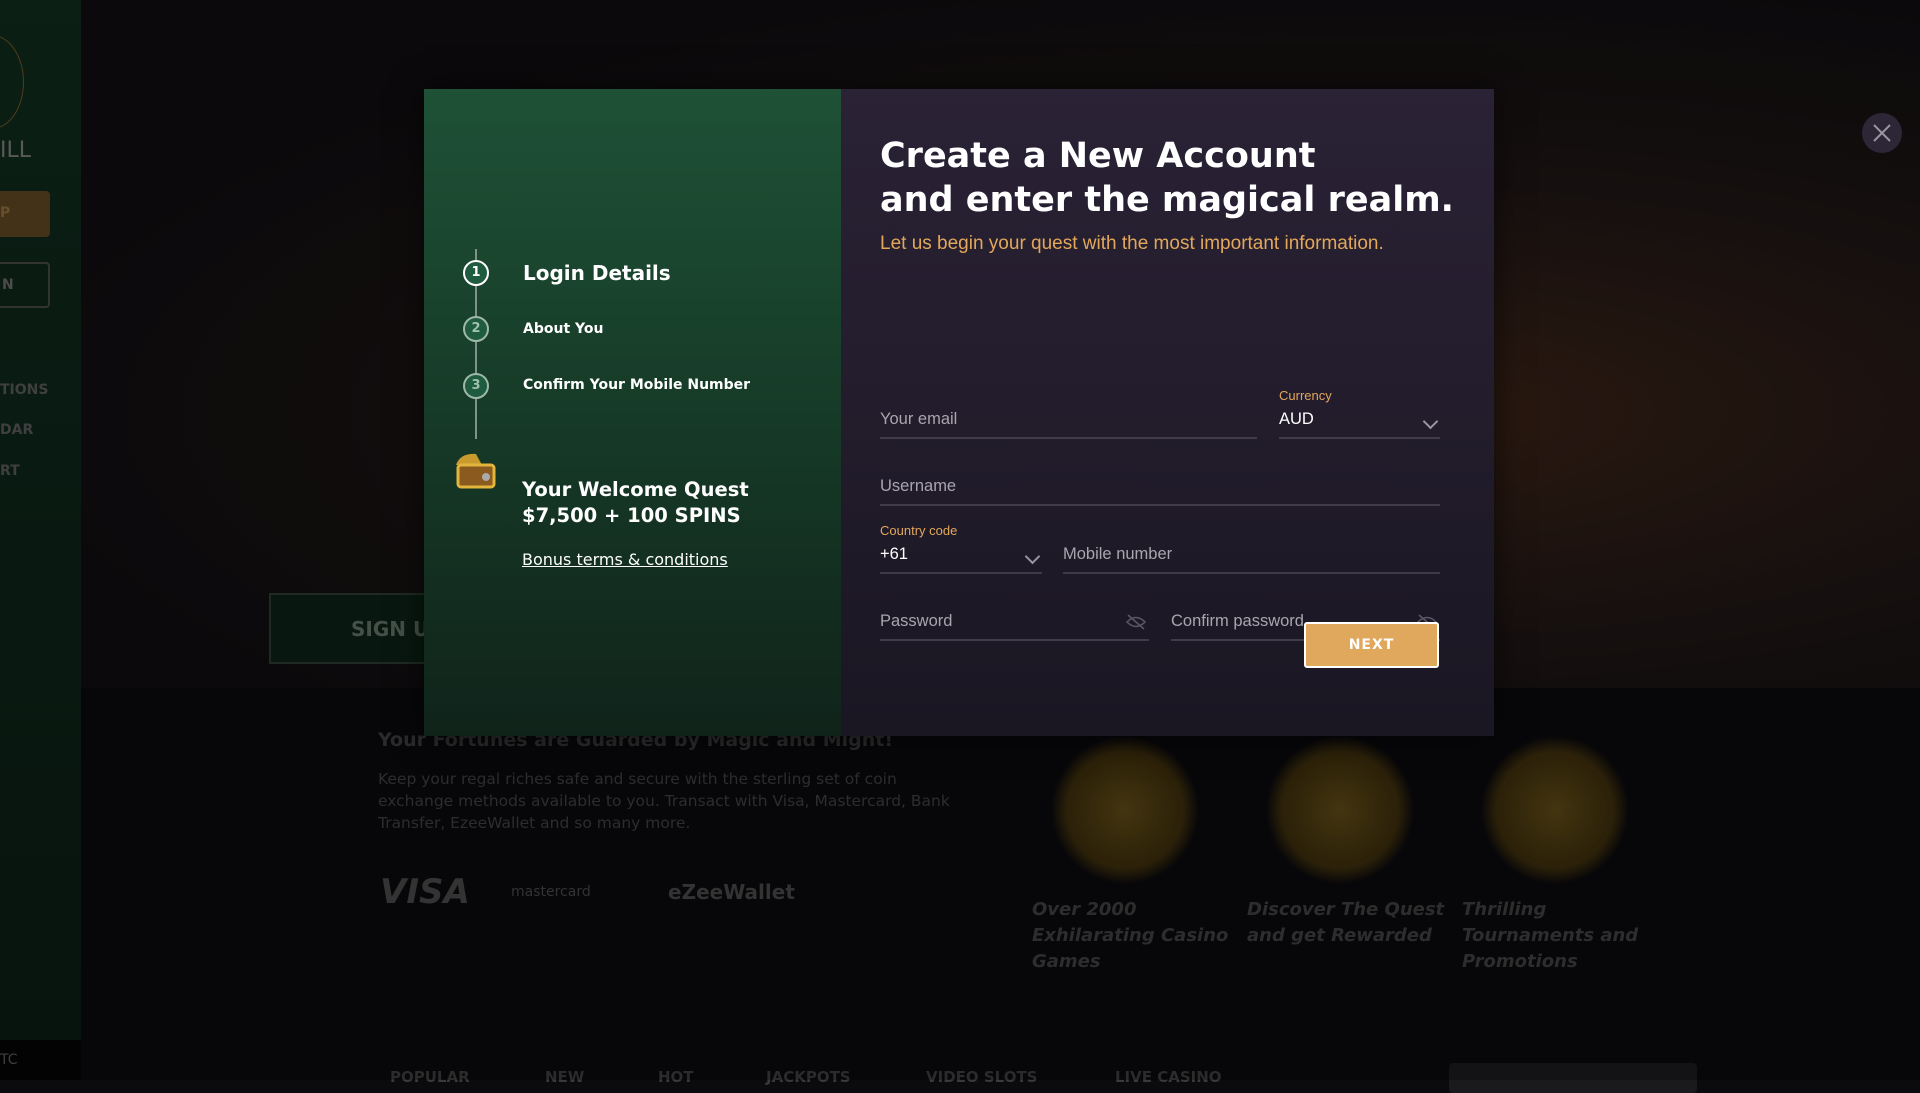  Describe the element at coordinates (808, 1077) in the screenshot. I see `nav-jackpots: JACKPOTS` at that location.